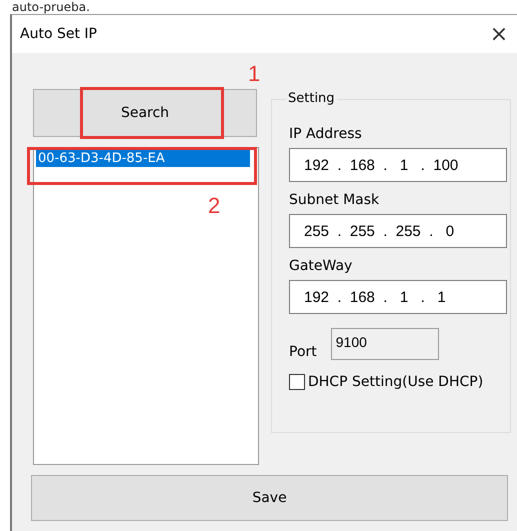 The image size is (517, 531). Describe the element at coordinates (398, 165) in the screenshot. I see `ip-address-field: 192 . 168 . 1 . 100` at that location.